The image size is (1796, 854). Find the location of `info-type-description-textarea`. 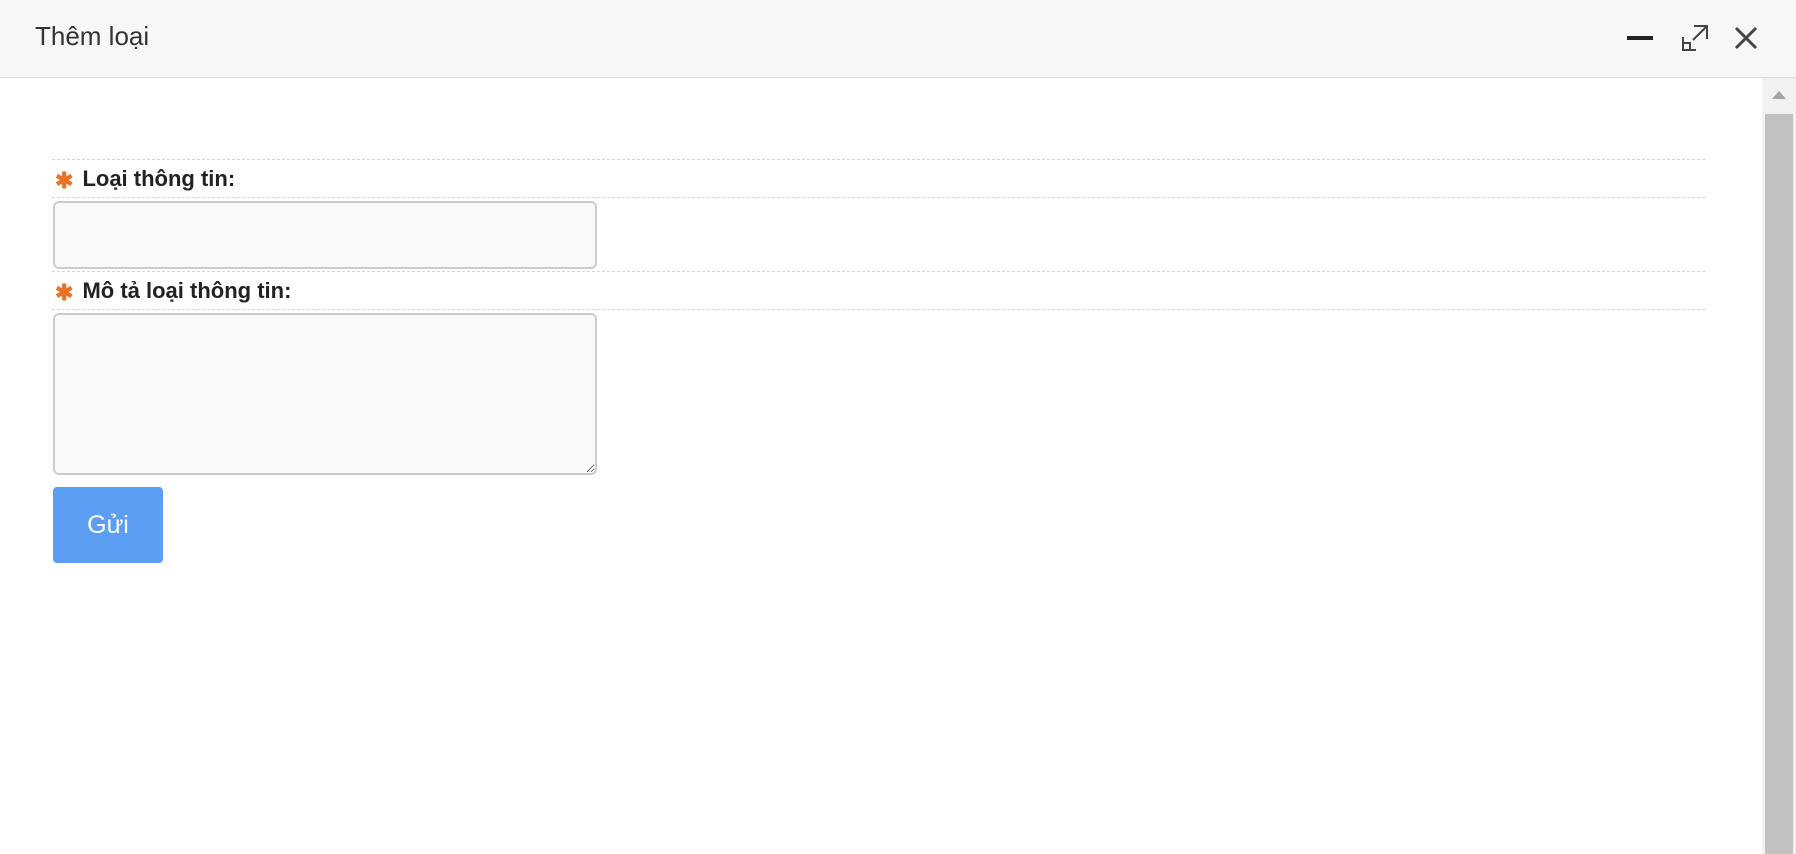

info-type-description-textarea is located at coordinates (325, 394).